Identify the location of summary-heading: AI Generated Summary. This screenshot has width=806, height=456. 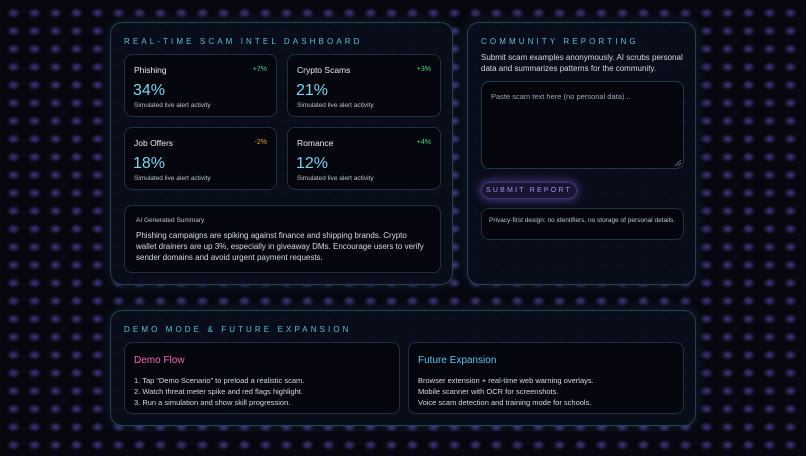
(170, 220).